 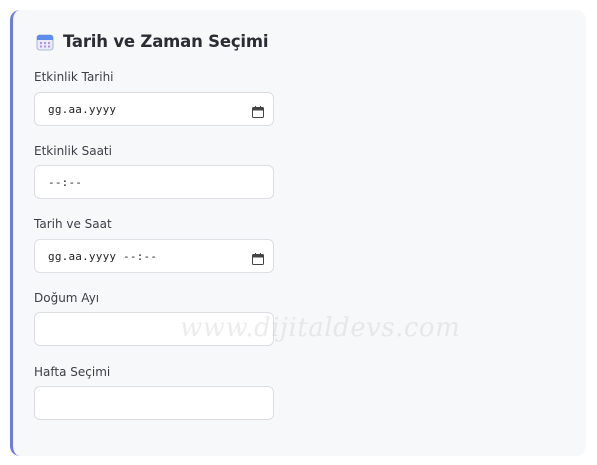 I want to click on week-select-label: Hafta Seçimi, so click(x=72, y=372).